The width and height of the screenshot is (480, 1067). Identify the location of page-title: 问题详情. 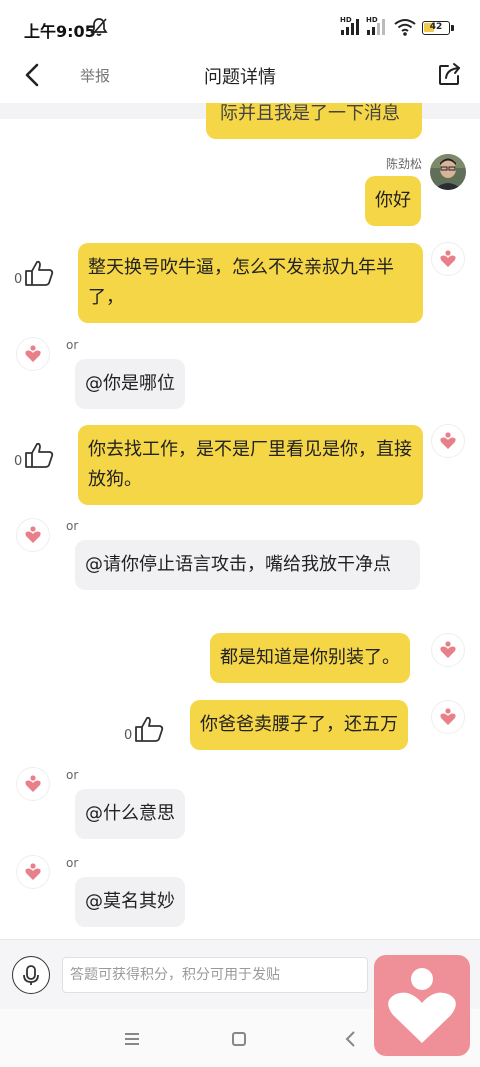
(240, 77).